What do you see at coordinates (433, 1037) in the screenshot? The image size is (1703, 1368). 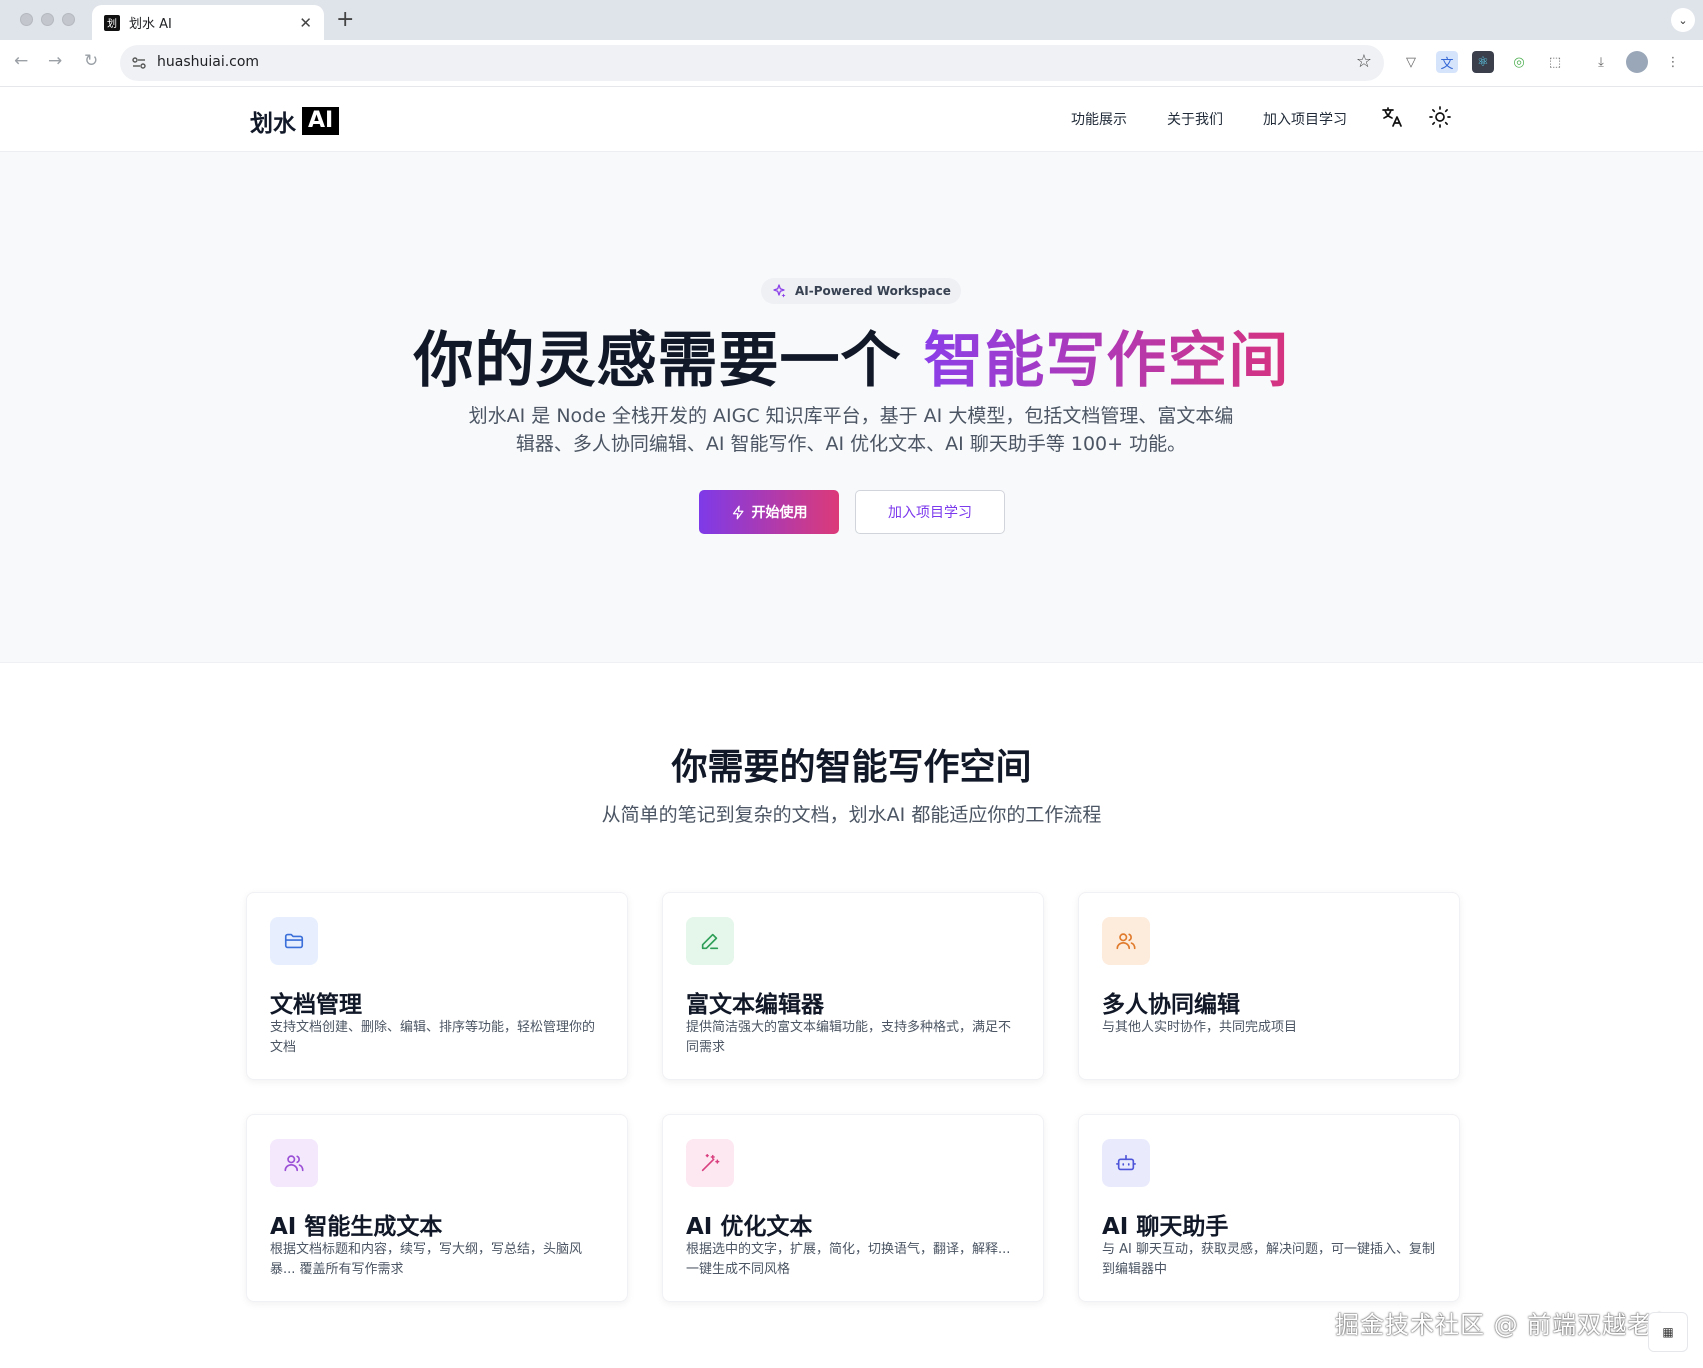 I see `feature-description: 支持文档创建、删除、编辑、排序等功能，轻松管理你的文档` at bounding box center [433, 1037].